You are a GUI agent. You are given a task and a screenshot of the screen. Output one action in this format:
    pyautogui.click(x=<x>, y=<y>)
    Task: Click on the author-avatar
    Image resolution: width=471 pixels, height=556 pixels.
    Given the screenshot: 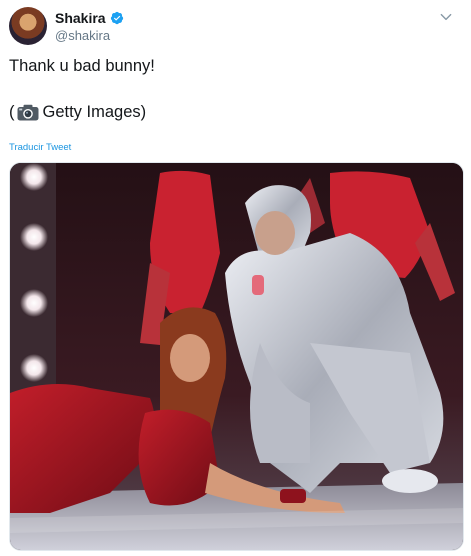 What is the action you would take?
    pyautogui.click(x=28, y=26)
    